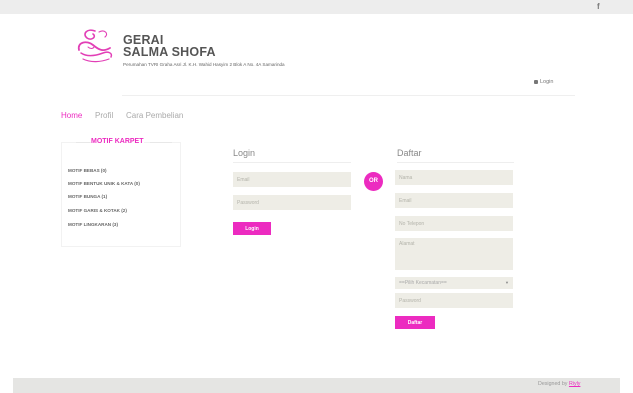 Image resolution: width=633 pixels, height=393 pixels. I want to click on login-heading: Login, so click(244, 153).